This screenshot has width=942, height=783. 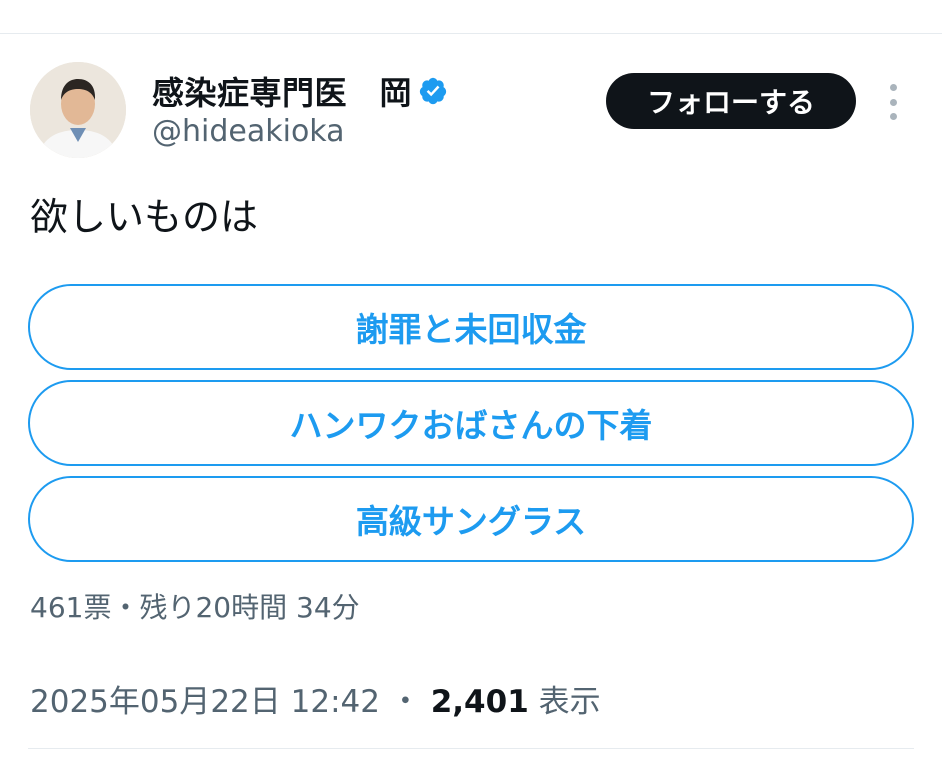 What do you see at coordinates (479, 702) in the screenshot?
I see `views-count: 2,401` at bounding box center [479, 702].